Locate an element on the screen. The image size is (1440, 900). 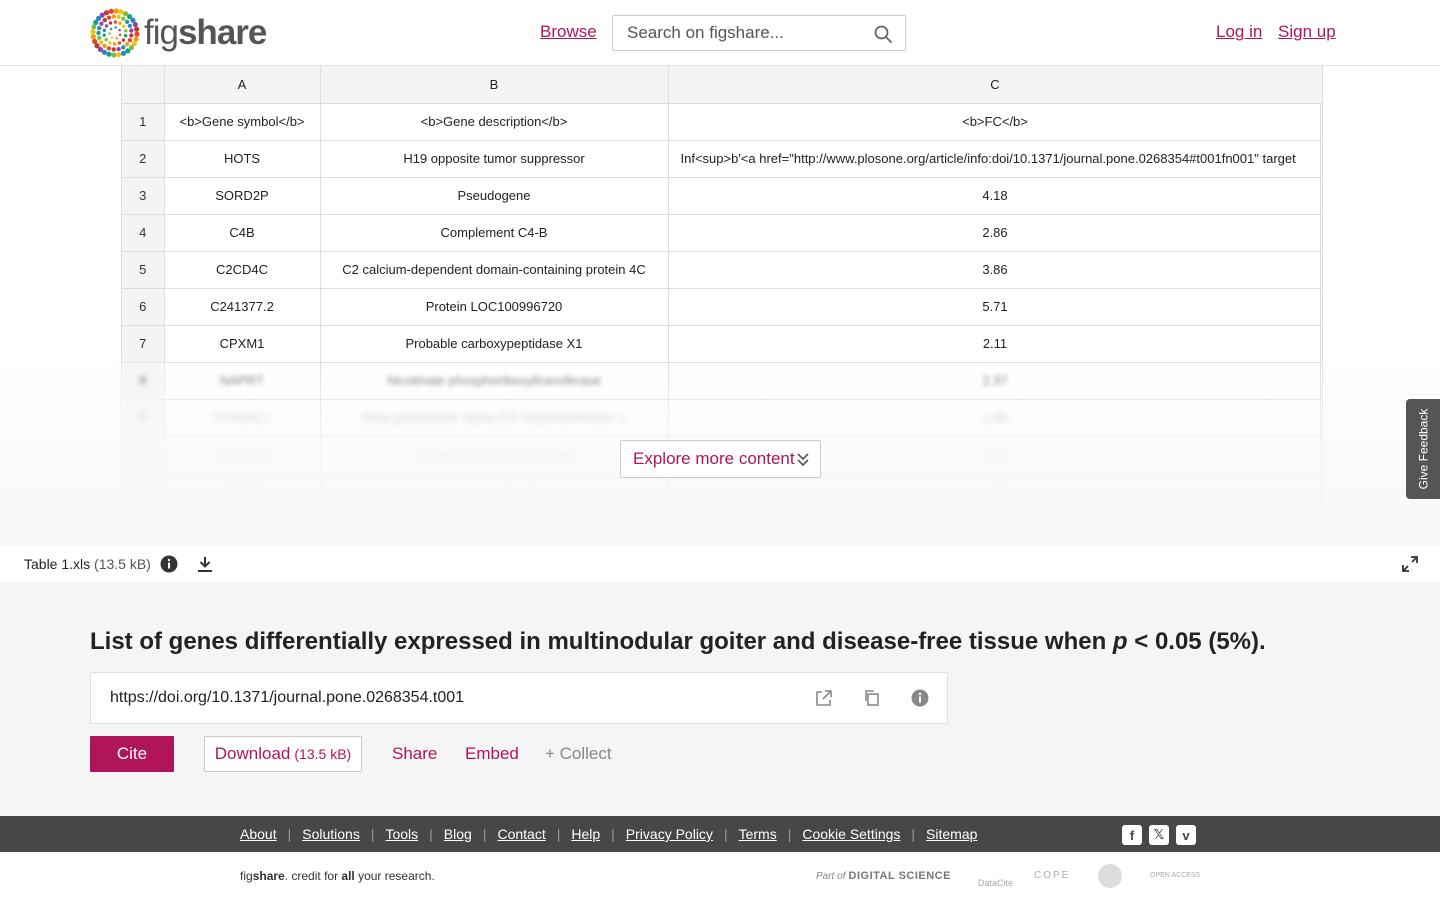
chevron-double-down-icon is located at coordinates (803, 460).